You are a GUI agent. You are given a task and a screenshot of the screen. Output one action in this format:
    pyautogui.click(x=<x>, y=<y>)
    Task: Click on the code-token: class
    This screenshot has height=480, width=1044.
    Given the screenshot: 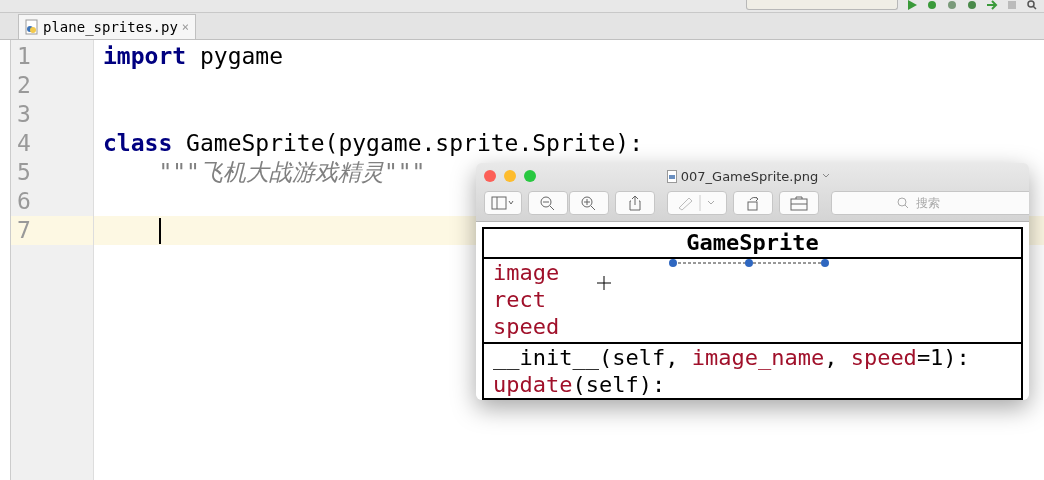 What is the action you would take?
    pyautogui.click(x=138, y=143)
    